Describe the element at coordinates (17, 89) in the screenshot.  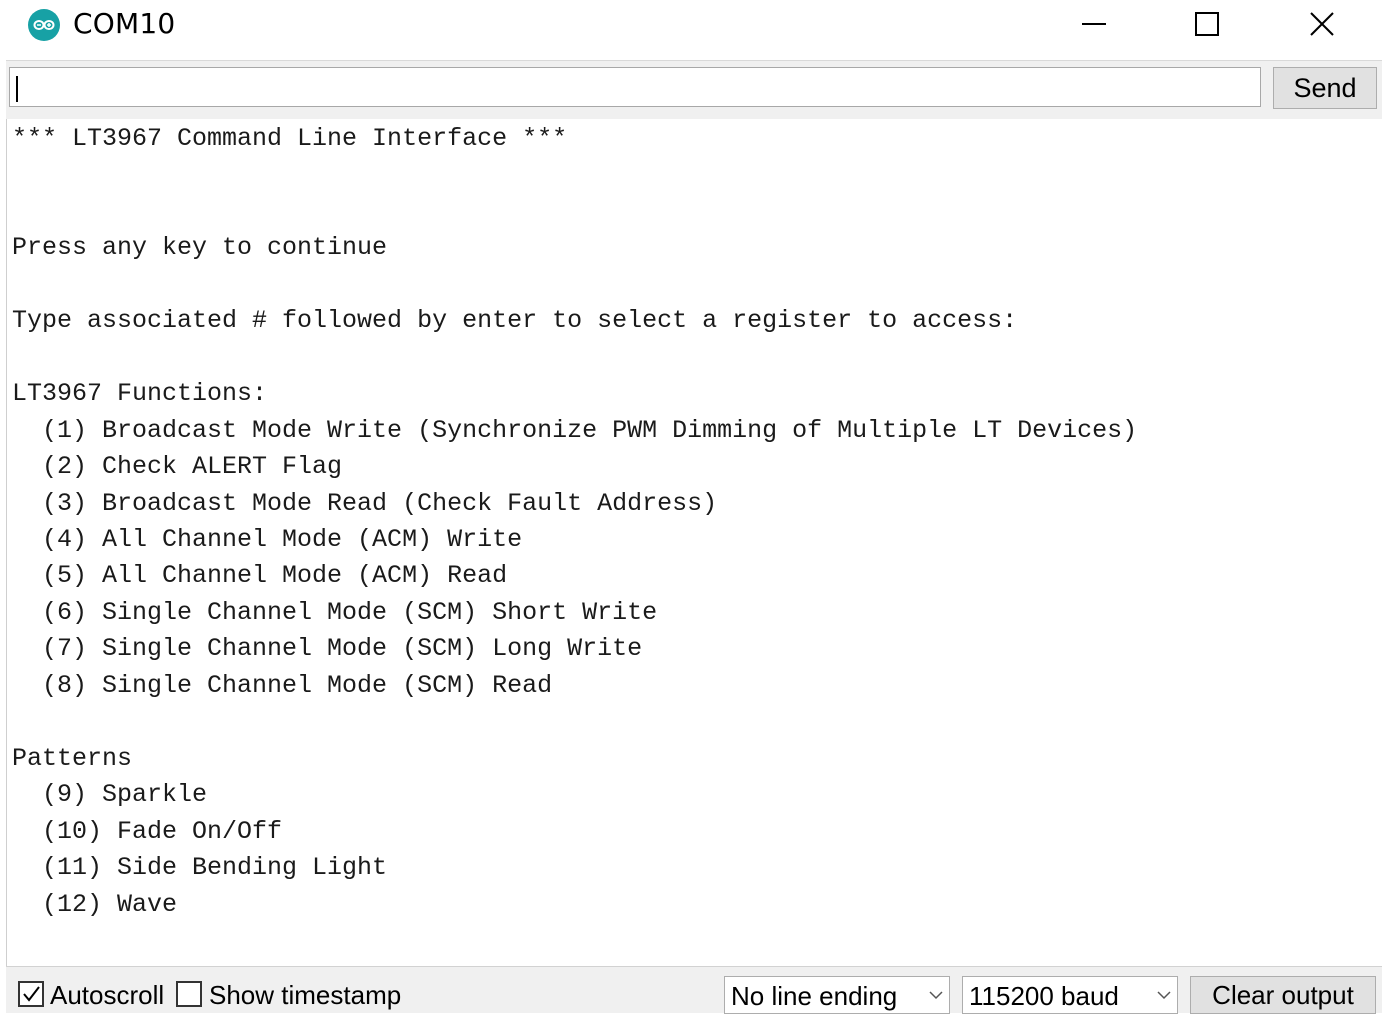
I see `text-caret` at that location.